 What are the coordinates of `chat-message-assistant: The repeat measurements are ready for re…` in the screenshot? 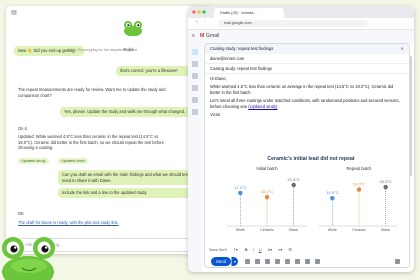 It's located at (92, 92).